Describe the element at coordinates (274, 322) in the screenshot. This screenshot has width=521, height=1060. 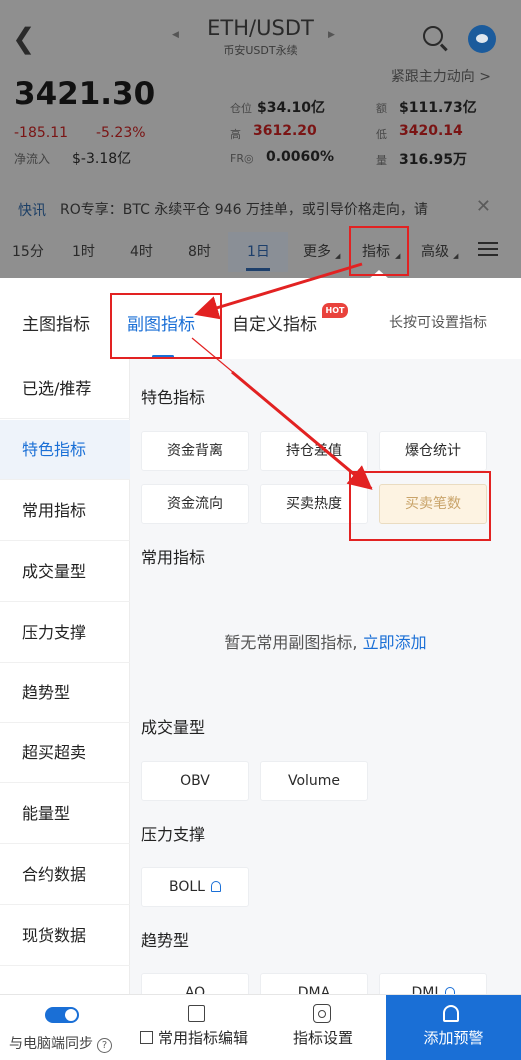
I see `tab-custom-indicators: 自定义指标` at that location.